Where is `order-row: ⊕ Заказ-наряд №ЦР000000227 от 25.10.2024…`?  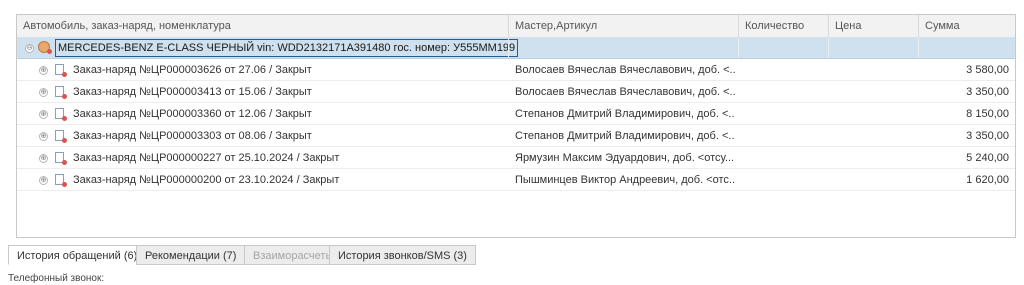
order-row: ⊕ Заказ-наряд №ЦР000000227 от 25.10.2024… is located at coordinates (516, 158).